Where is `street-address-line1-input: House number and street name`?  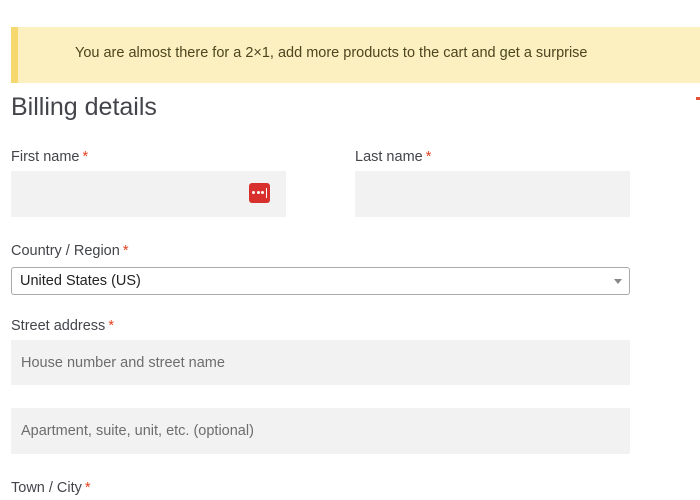
street-address-line1-input: House number and street name is located at coordinates (320, 362).